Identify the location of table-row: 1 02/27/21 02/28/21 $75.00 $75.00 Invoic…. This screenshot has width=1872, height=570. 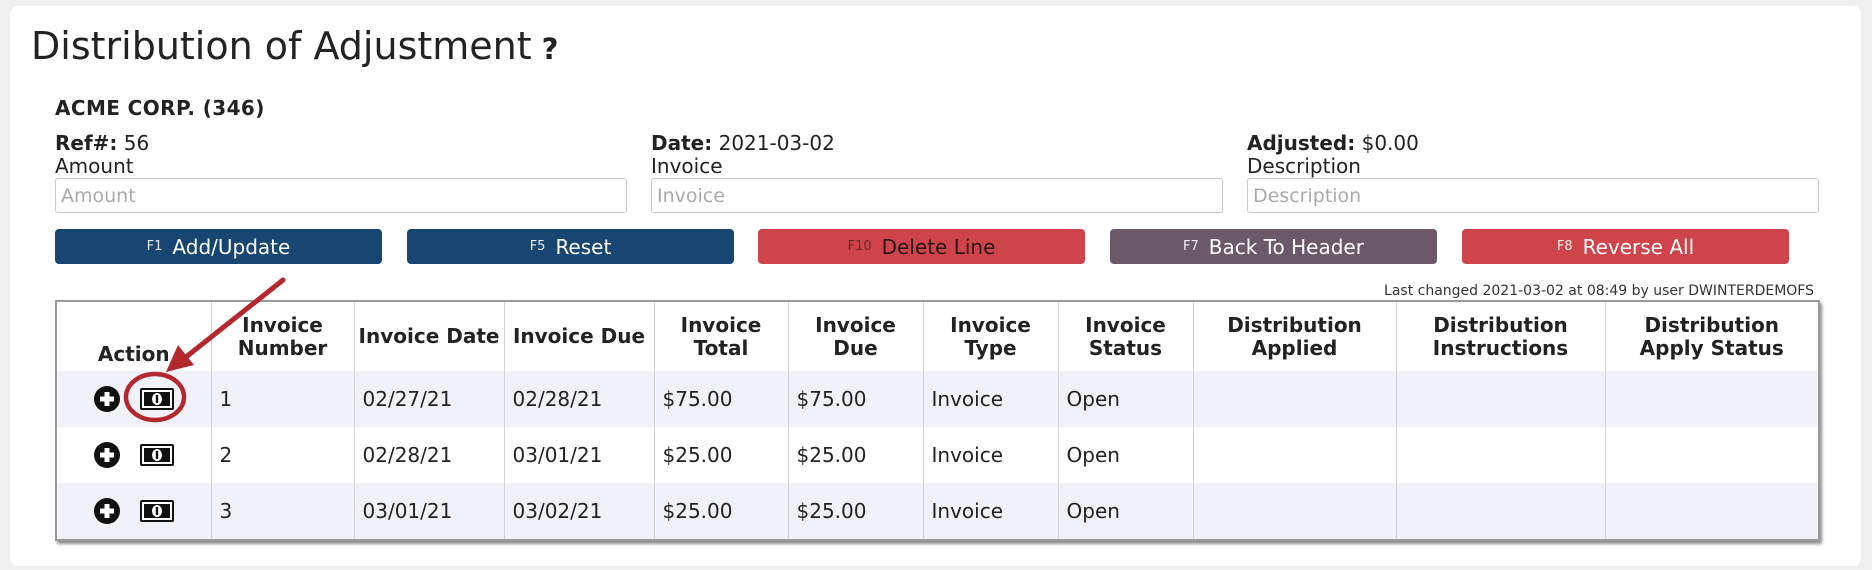
(937, 399).